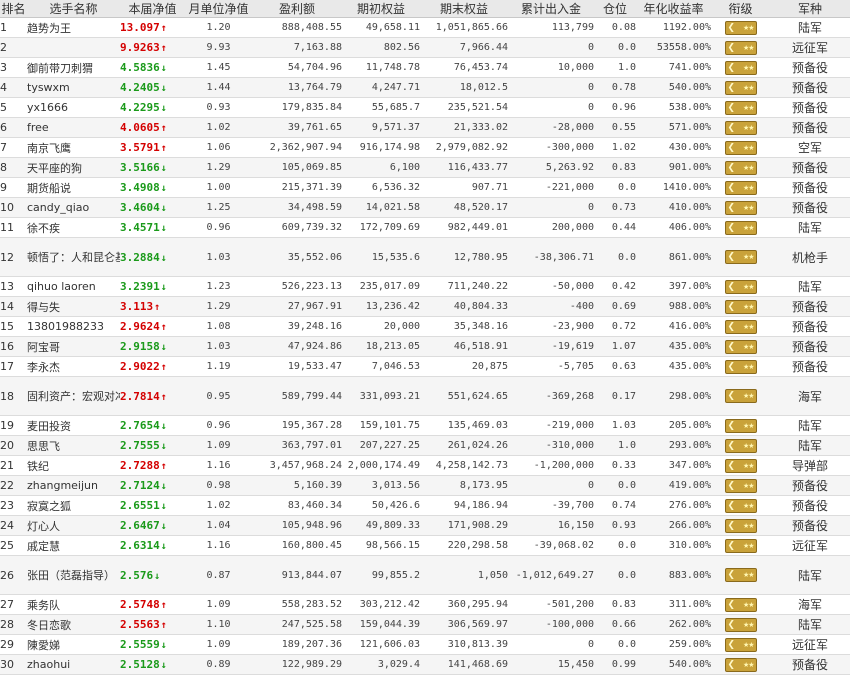 This screenshot has height=675, width=850. Describe the element at coordinates (615, 644) in the screenshot. I see `position-cell: 0.0` at that location.